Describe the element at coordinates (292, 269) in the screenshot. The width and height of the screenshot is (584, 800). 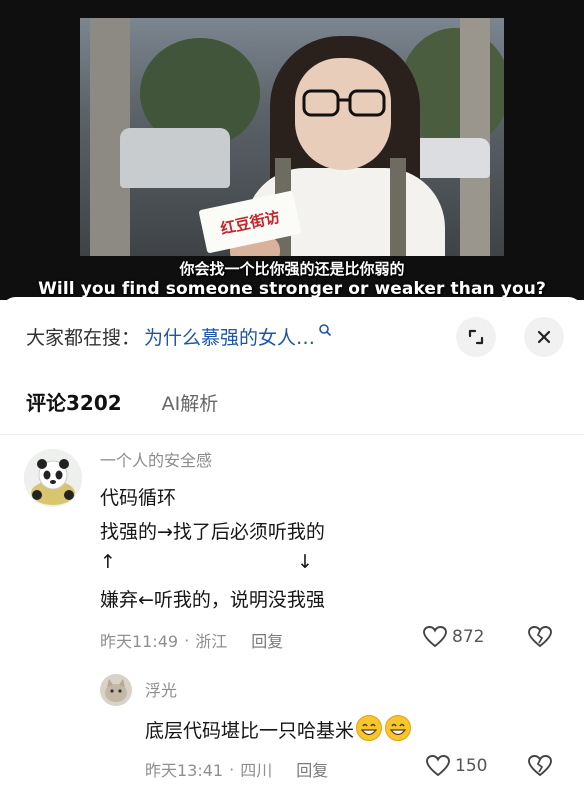
I see `subtitle-chinese: 你会找一个比你强的还是比你弱的` at that location.